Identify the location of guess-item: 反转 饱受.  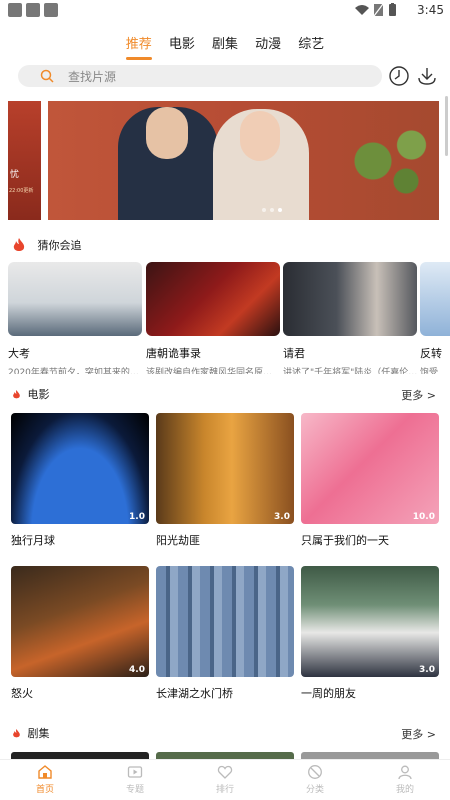
(435, 318).